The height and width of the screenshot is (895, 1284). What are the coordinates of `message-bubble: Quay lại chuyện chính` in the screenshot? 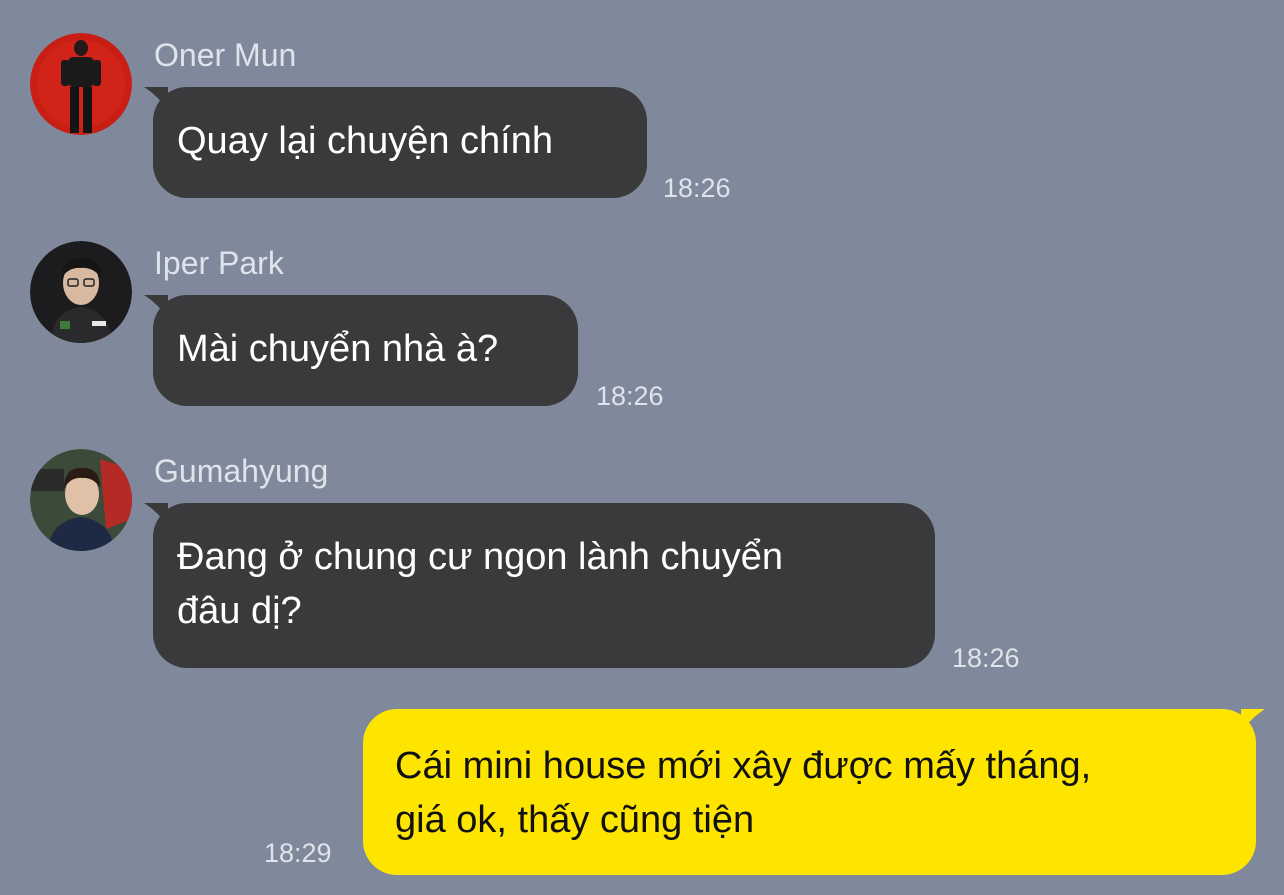 It's located at (395, 142).